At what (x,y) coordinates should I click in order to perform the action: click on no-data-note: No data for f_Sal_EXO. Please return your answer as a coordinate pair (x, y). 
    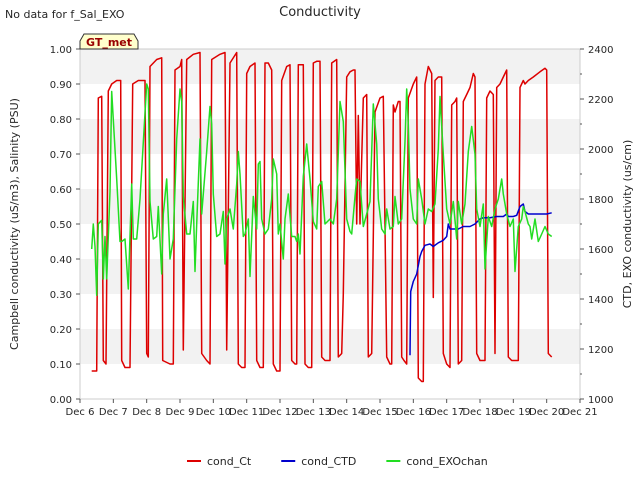
    Looking at the image, I should click on (65, 14).